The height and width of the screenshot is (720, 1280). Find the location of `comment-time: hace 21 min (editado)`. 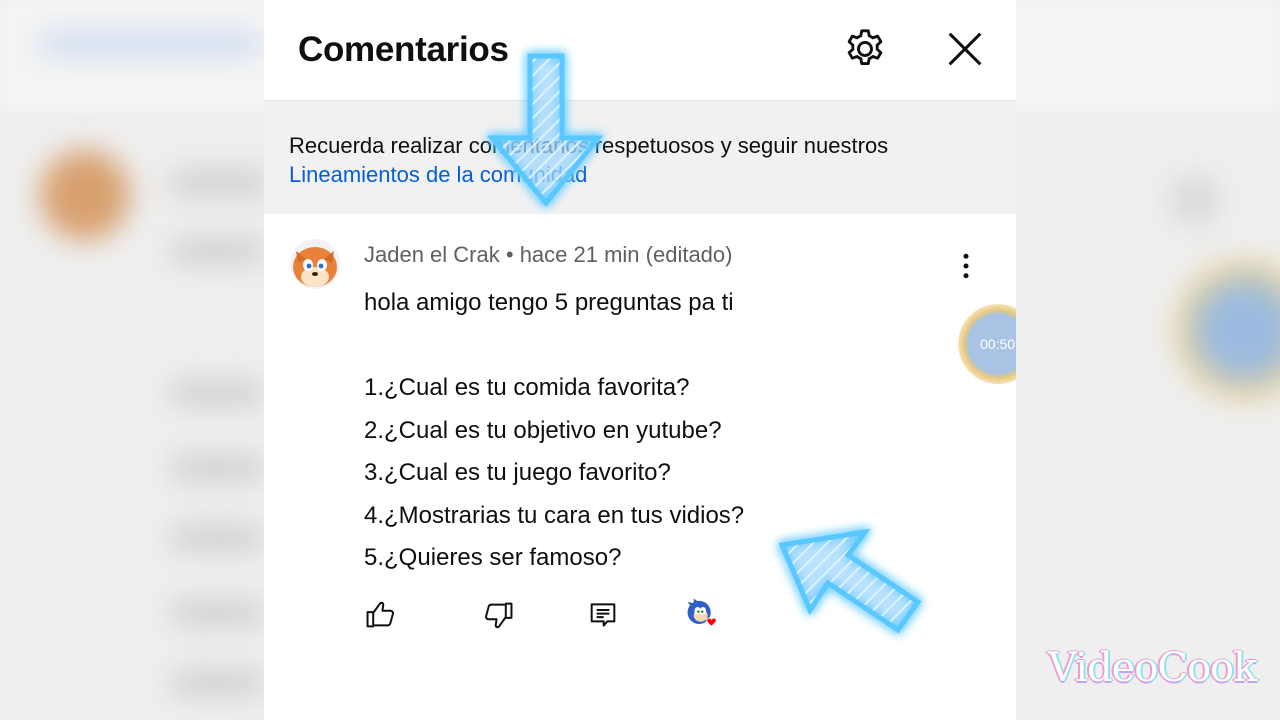

comment-time: hace 21 min (editado) is located at coordinates (626, 254).